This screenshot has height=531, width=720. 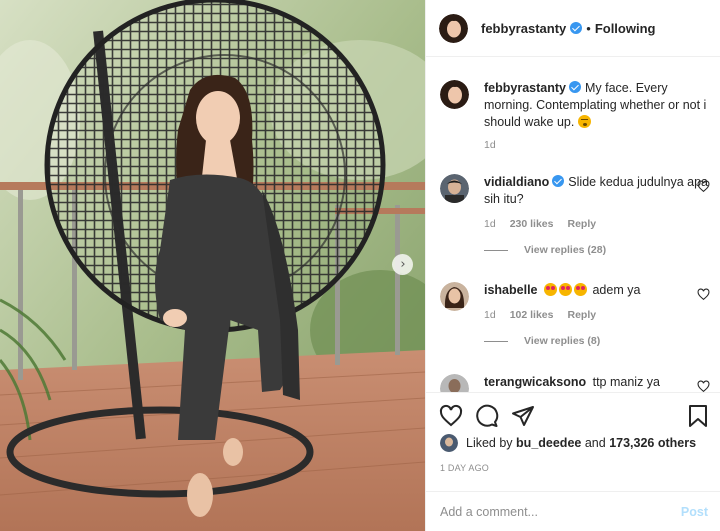 What do you see at coordinates (698, 416) in the screenshot?
I see `bookmark-icon` at bounding box center [698, 416].